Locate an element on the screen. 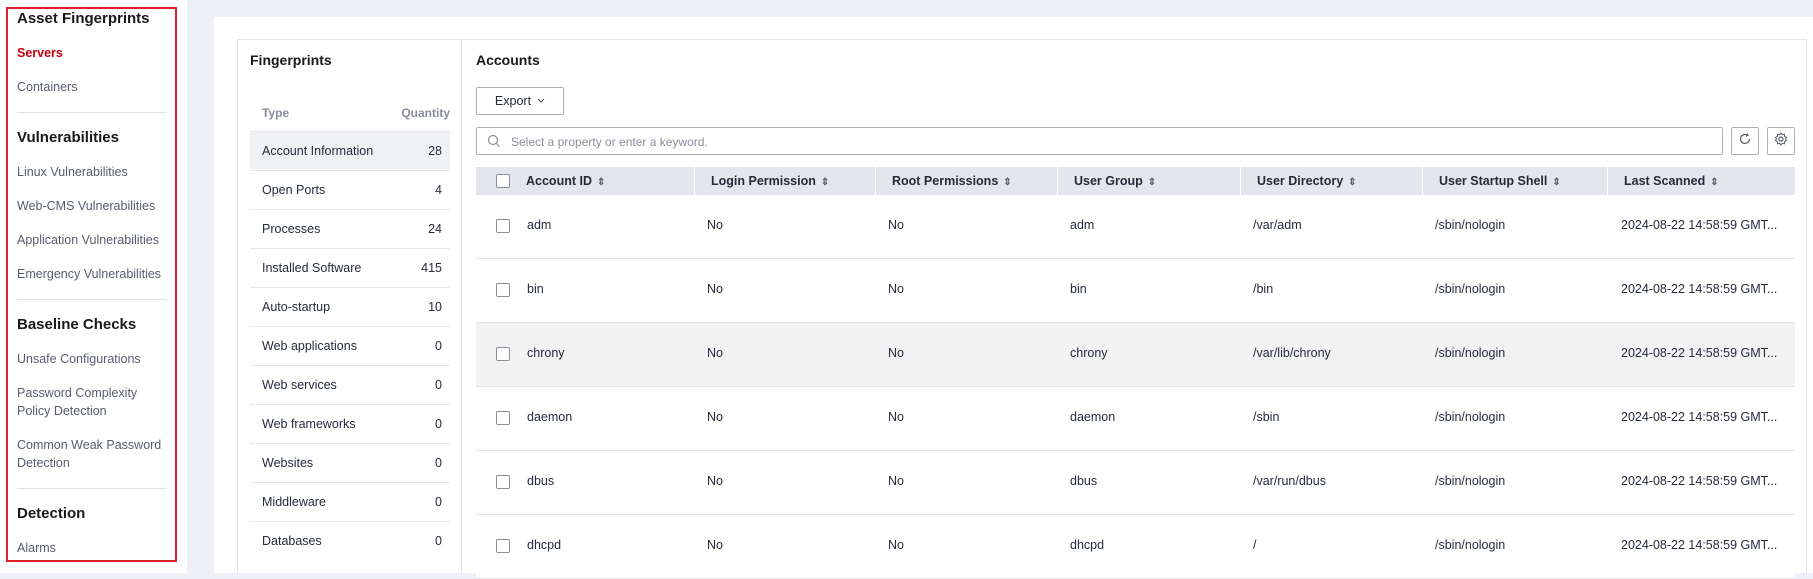 The width and height of the screenshot is (1813, 579). nav-item-containers: Containers is located at coordinates (92, 87).